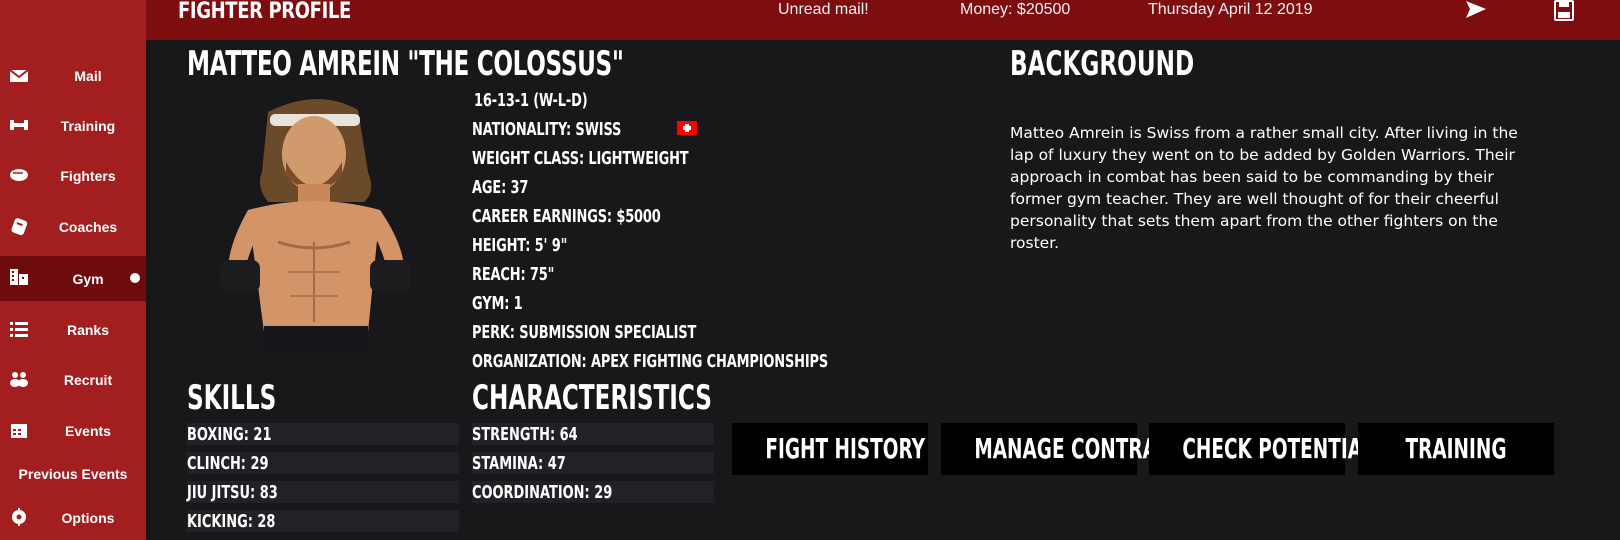 Image resolution: width=1620 pixels, height=540 pixels. What do you see at coordinates (1278, 448) in the screenshot?
I see `button-label: CHECK POTENTIAL` at bounding box center [1278, 448].